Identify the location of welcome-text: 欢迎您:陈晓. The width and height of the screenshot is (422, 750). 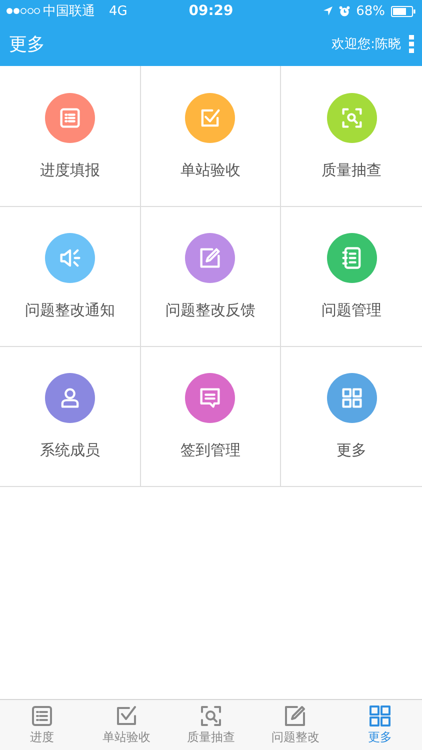
(366, 44).